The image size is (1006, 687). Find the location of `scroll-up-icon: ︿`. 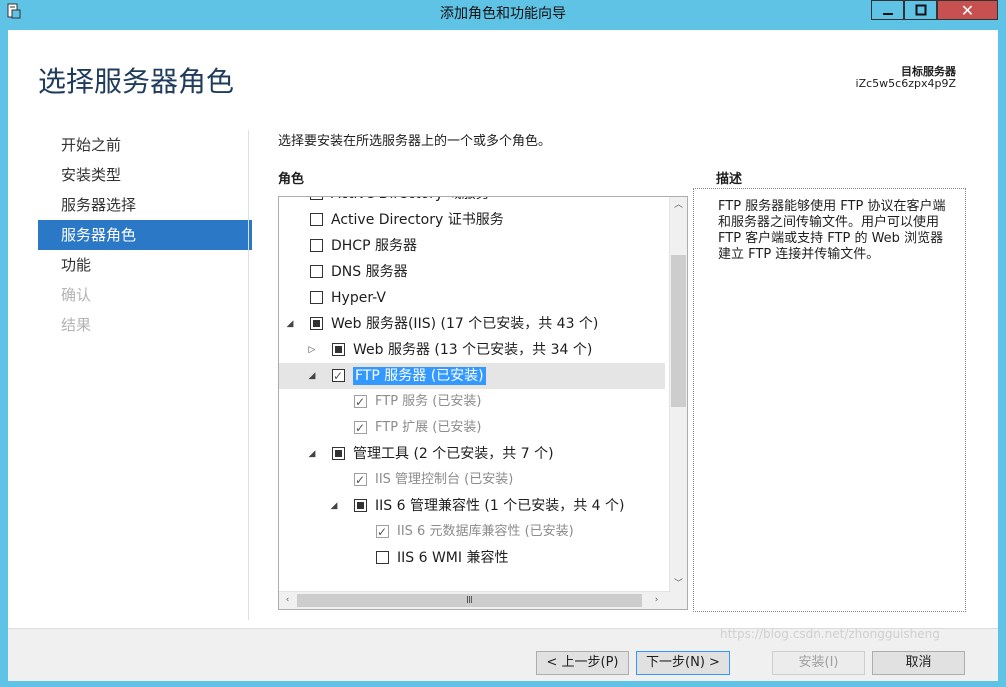

scroll-up-icon: ︿ is located at coordinates (678, 205).